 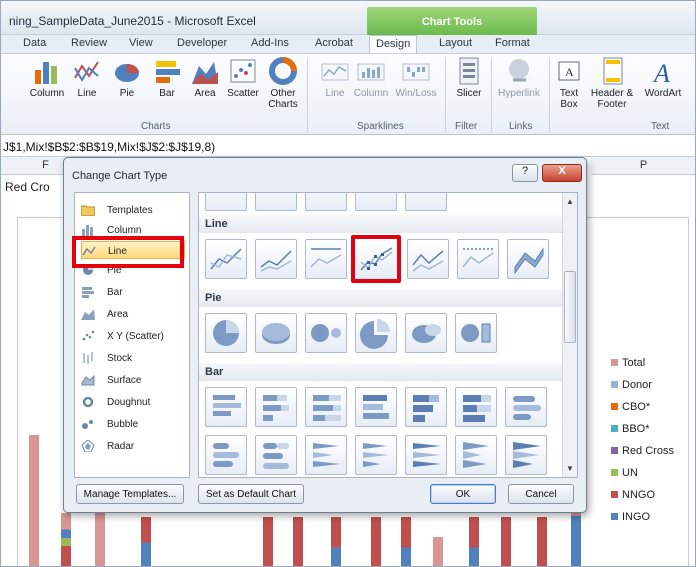 I want to click on category-surface: Surface, so click(x=133, y=380).